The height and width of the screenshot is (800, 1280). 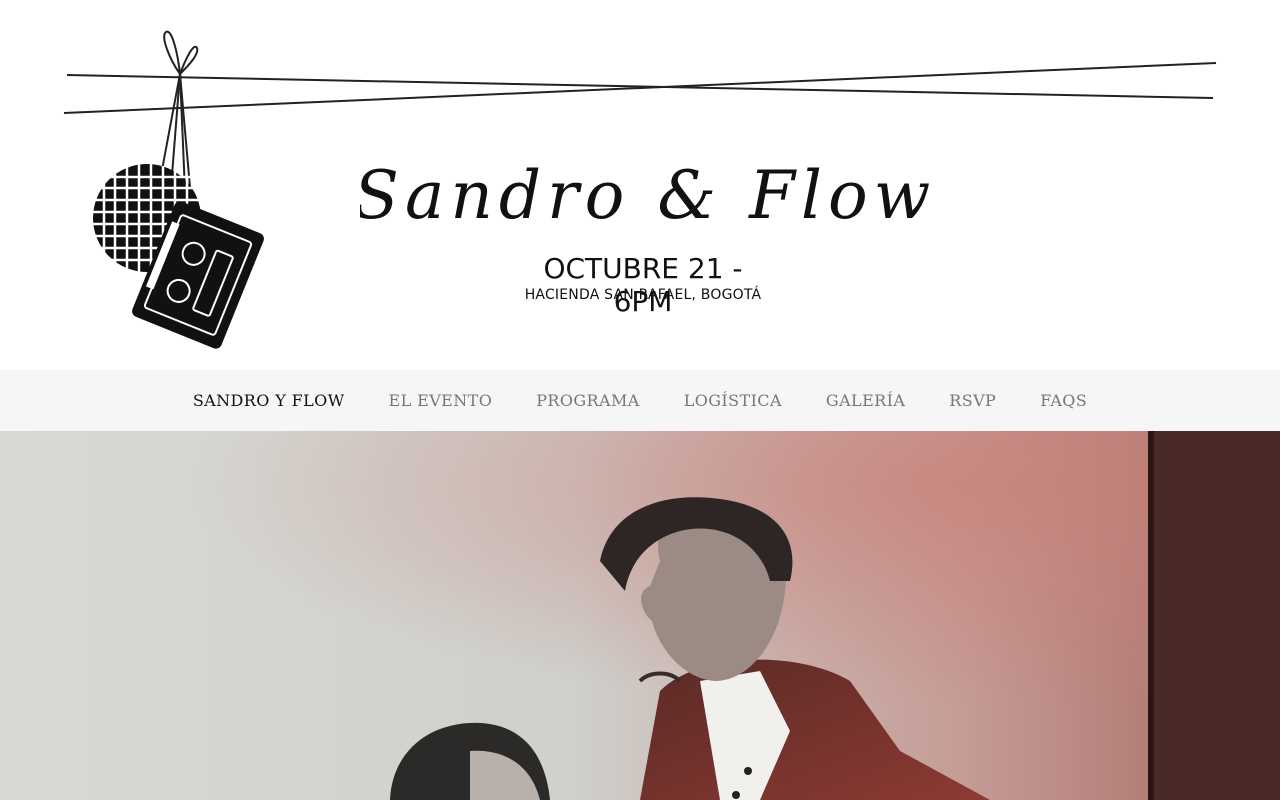 I want to click on nav-item-galeria: GALERÍA, so click(x=865, y=400).